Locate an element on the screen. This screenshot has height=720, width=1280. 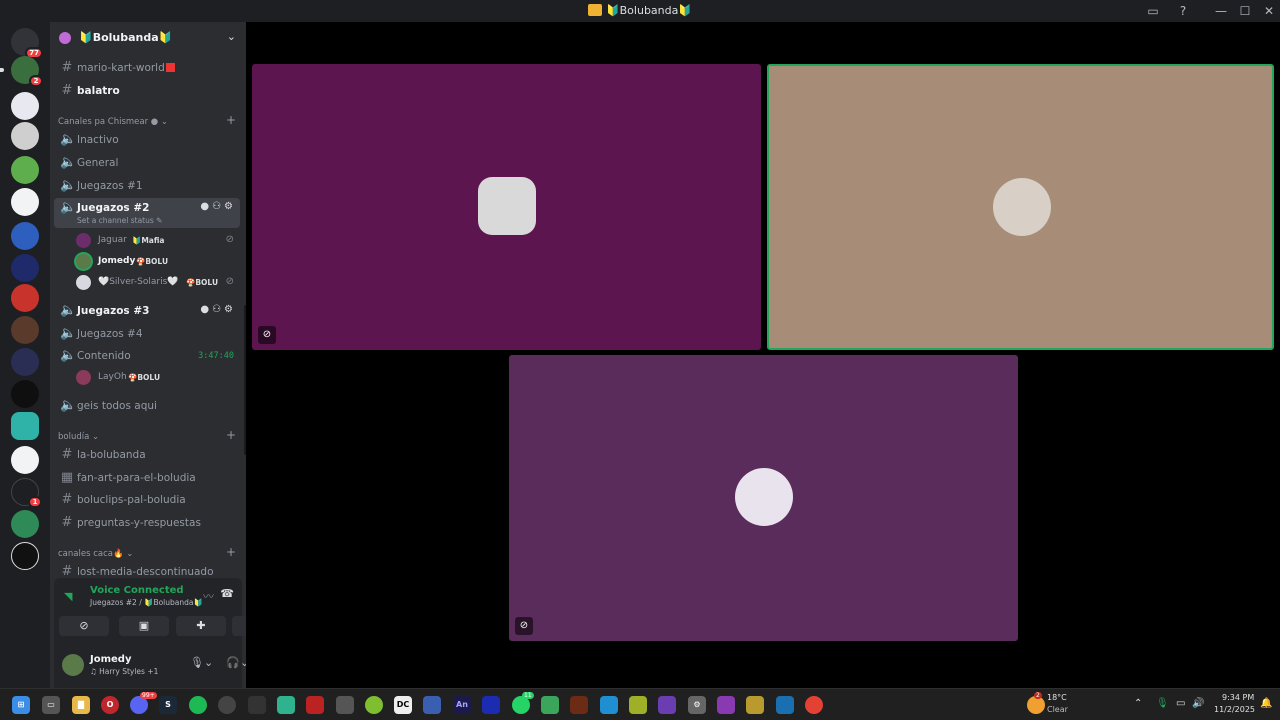
spotify-icon is located at coordinates (198, 705).